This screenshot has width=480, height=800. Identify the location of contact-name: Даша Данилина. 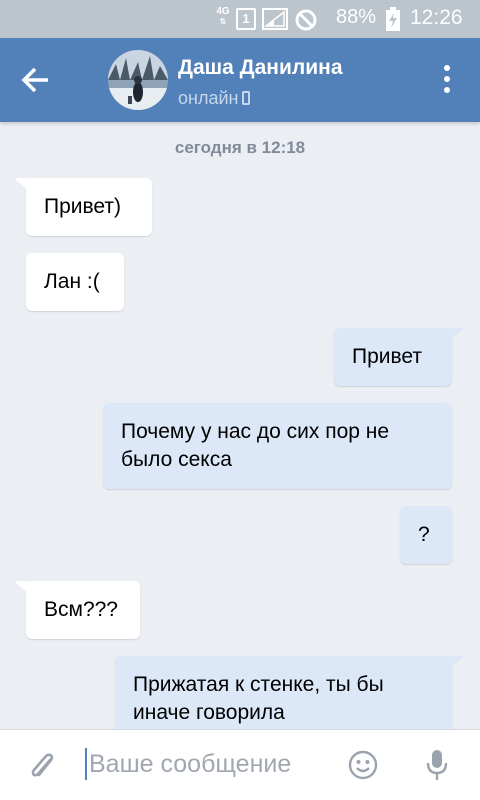
(260, 68).